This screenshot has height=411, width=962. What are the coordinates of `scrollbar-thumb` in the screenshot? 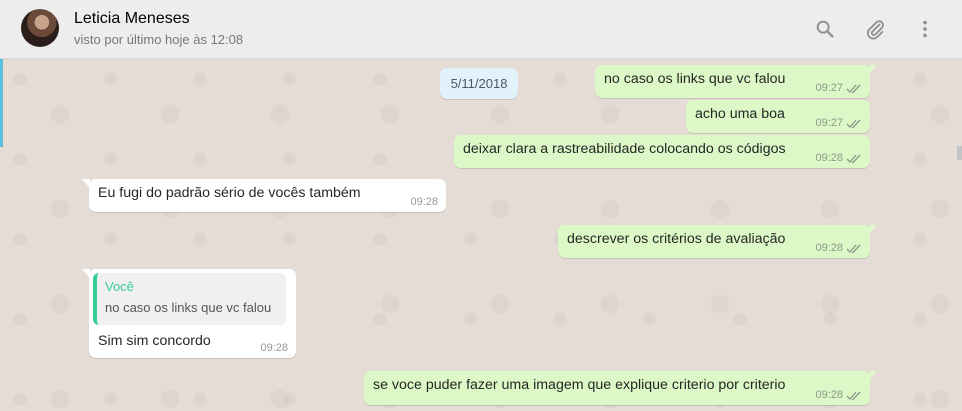 It's located at (959, 153).